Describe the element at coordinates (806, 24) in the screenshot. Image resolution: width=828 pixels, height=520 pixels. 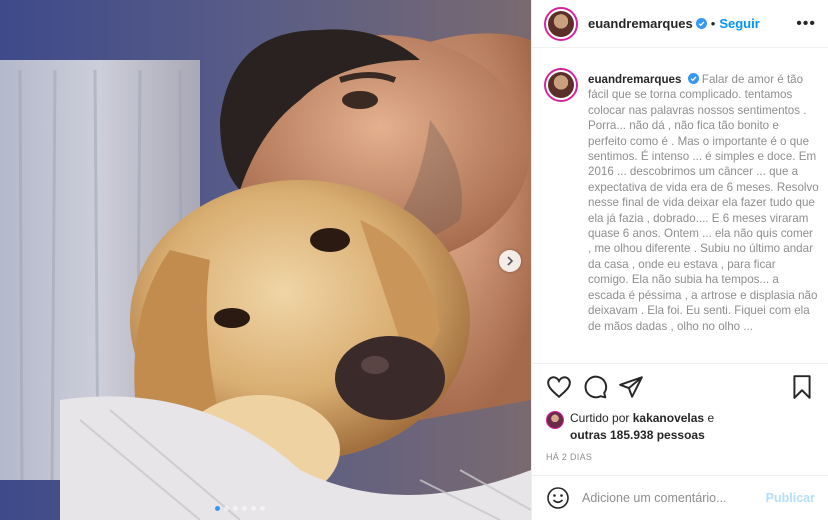
I see `more-options-icon: •••` at that location.